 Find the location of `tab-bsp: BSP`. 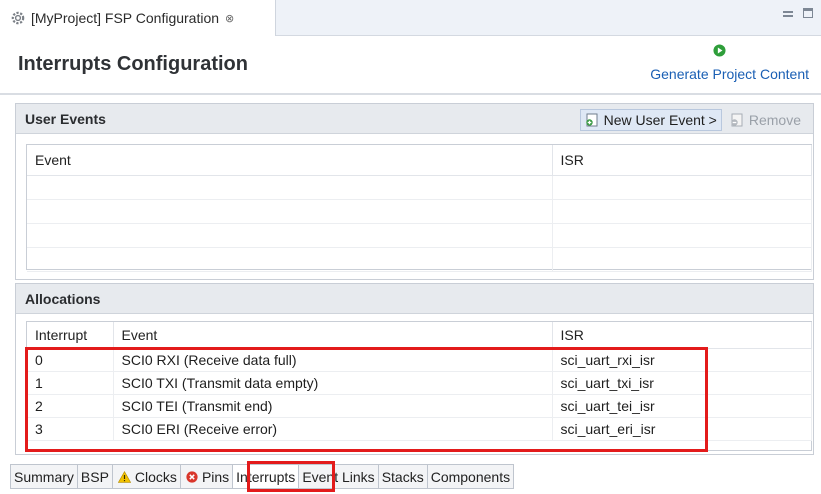

tab-bsp: BSP is located at coordinates (95, 476).